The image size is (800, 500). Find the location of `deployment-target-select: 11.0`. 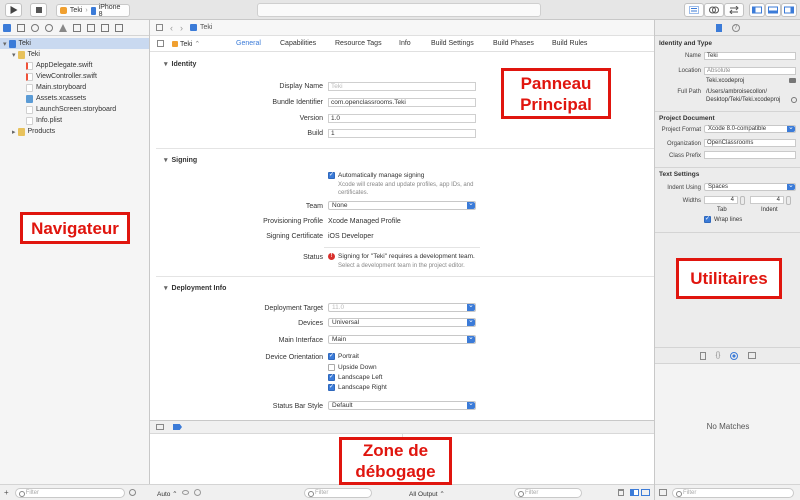

deployment-target-select: 11.0 is located at coordinates (402, 306).